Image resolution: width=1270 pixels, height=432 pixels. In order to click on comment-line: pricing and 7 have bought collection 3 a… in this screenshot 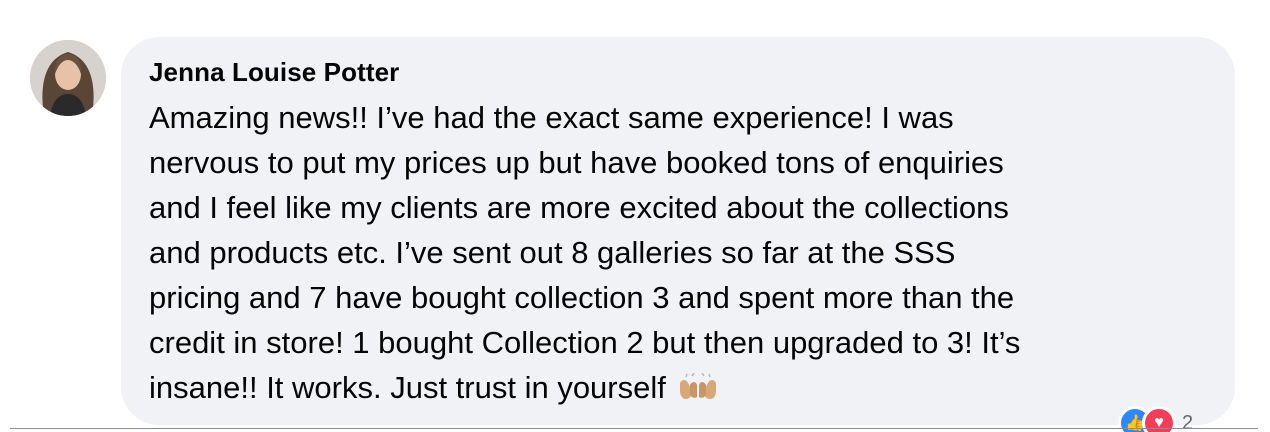, I will do `click(582, 297)`.